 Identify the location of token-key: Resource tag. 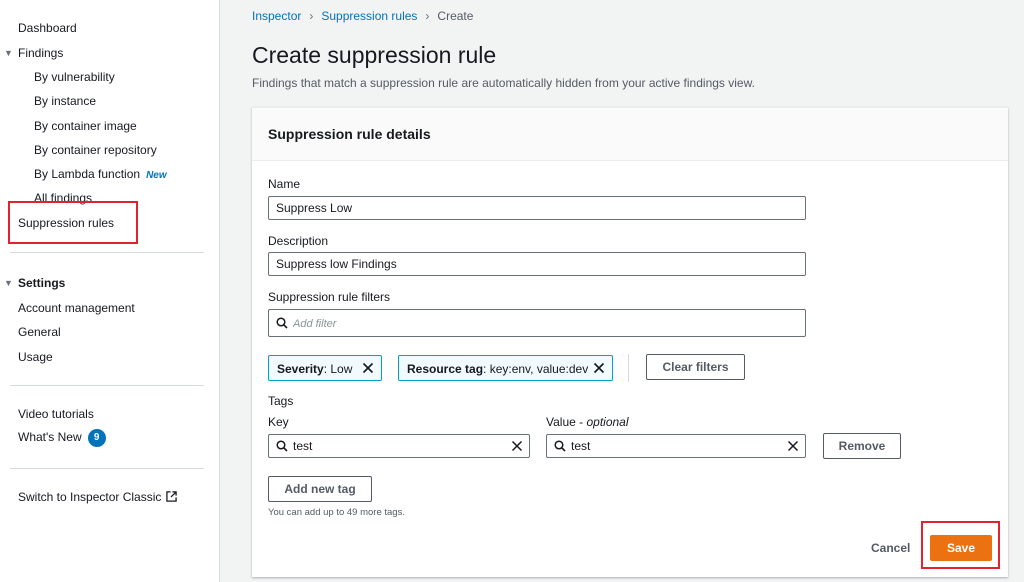
(445, 369).